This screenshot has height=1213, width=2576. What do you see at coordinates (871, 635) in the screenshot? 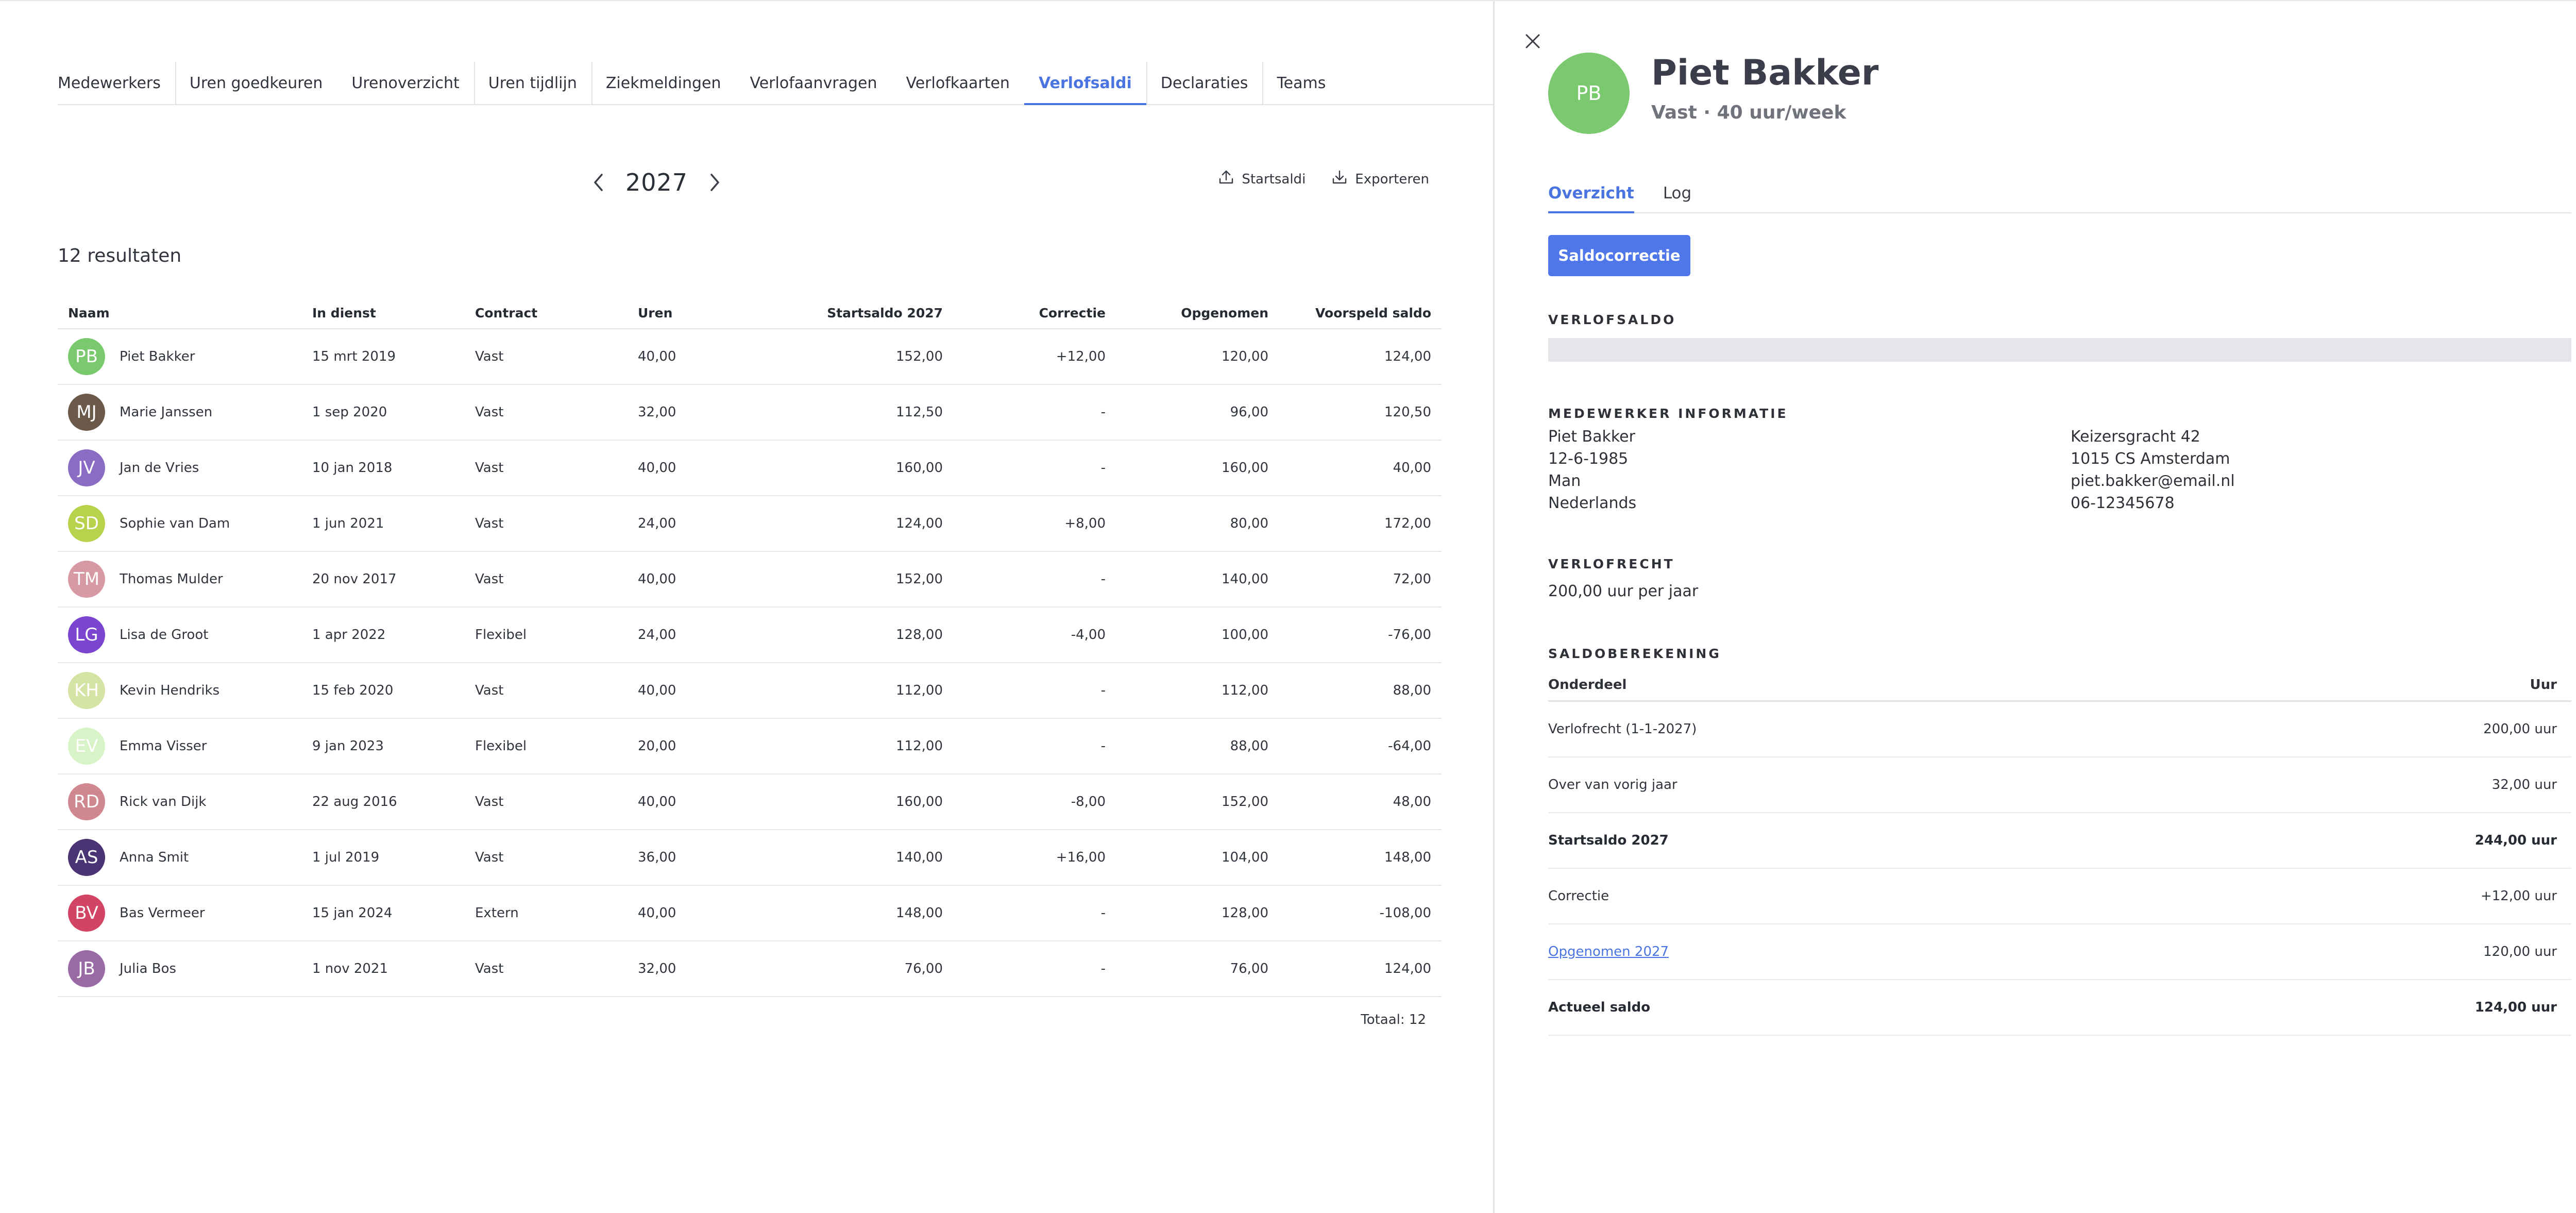
I see `cell-startsaldo: 128,00` at bounding box center [871, 635].